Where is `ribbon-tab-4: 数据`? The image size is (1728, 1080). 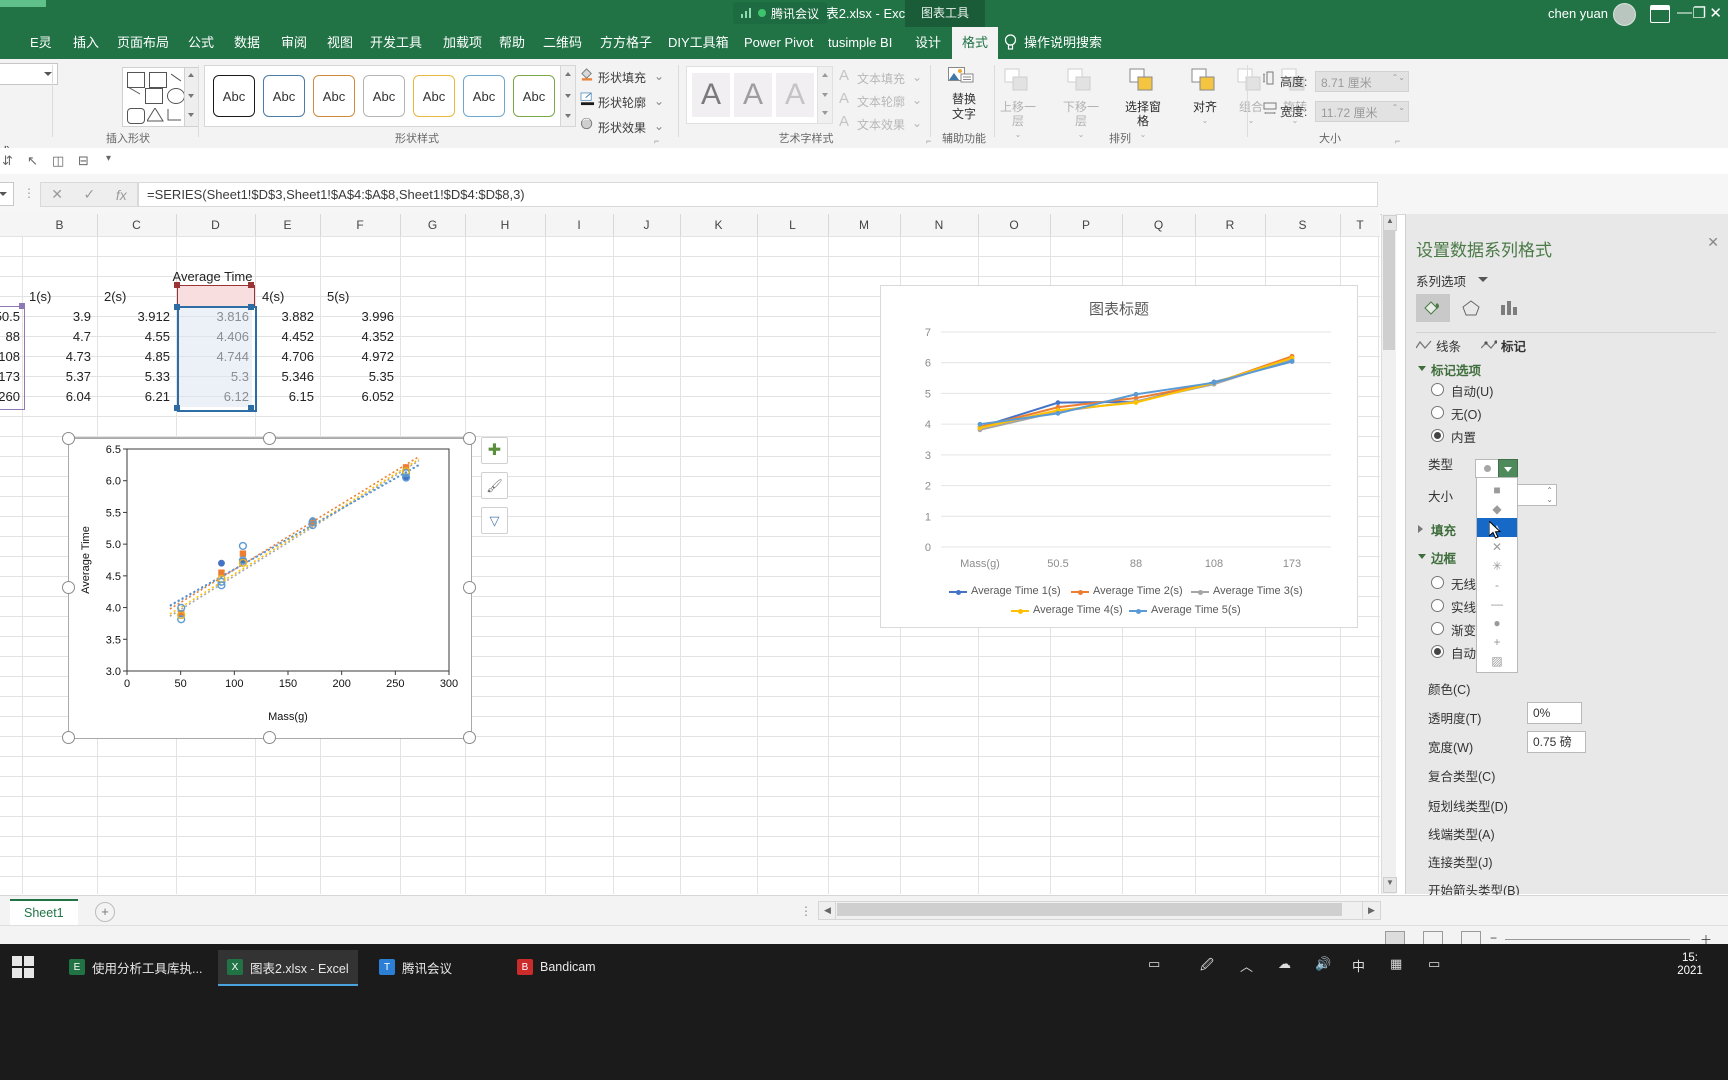 ribbon-tab-4: 数据 is located at coordinates (247, 43).